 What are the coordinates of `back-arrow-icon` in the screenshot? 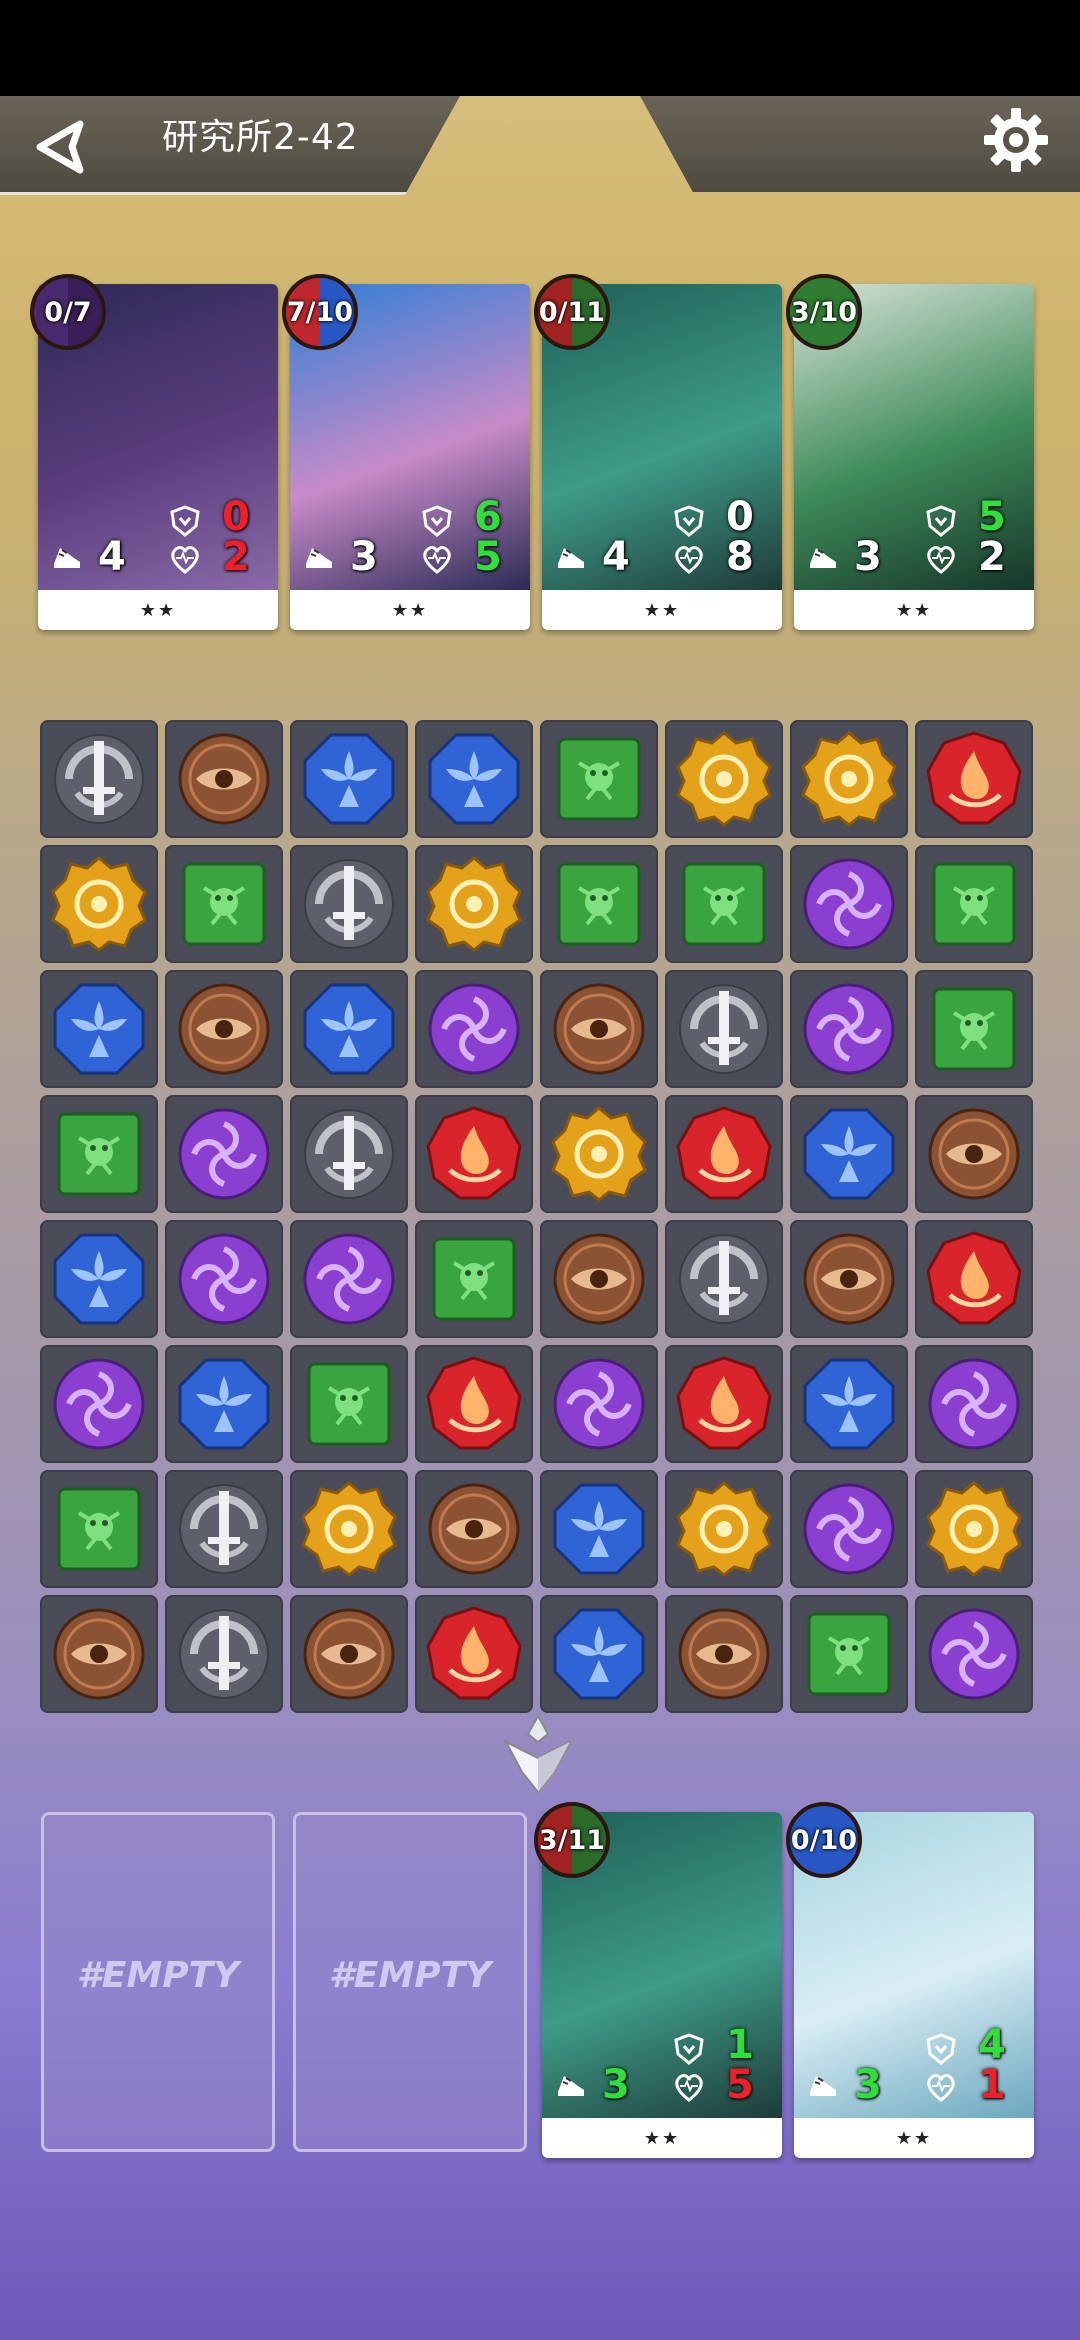 It's located at (61, 147).